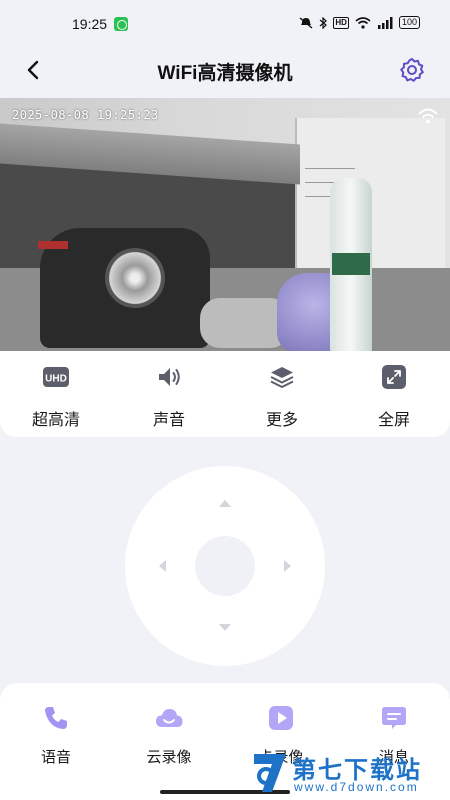 This screenshot has width=450, height=800. I want to click on ptz-down-arrow-icon, so click(225, 627).